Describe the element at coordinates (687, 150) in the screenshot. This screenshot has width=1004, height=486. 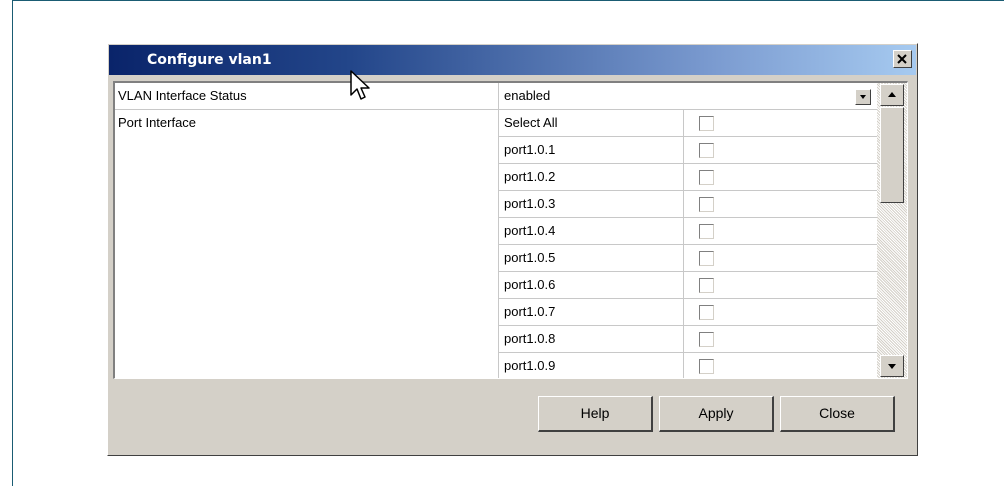
I see `port-row: port1.0.1` at that location.